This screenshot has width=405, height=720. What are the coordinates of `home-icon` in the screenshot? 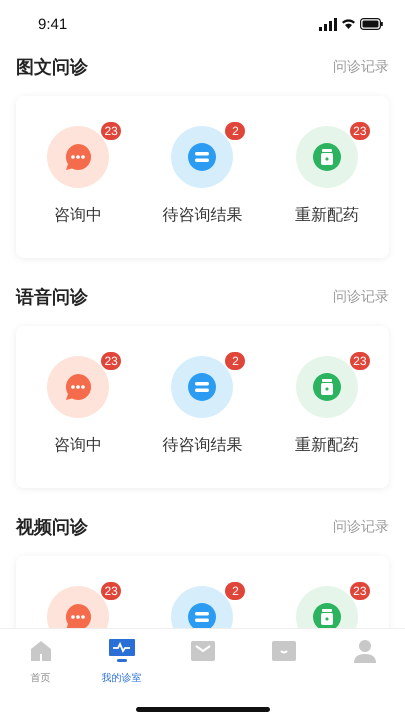 It's located at (40, 651).